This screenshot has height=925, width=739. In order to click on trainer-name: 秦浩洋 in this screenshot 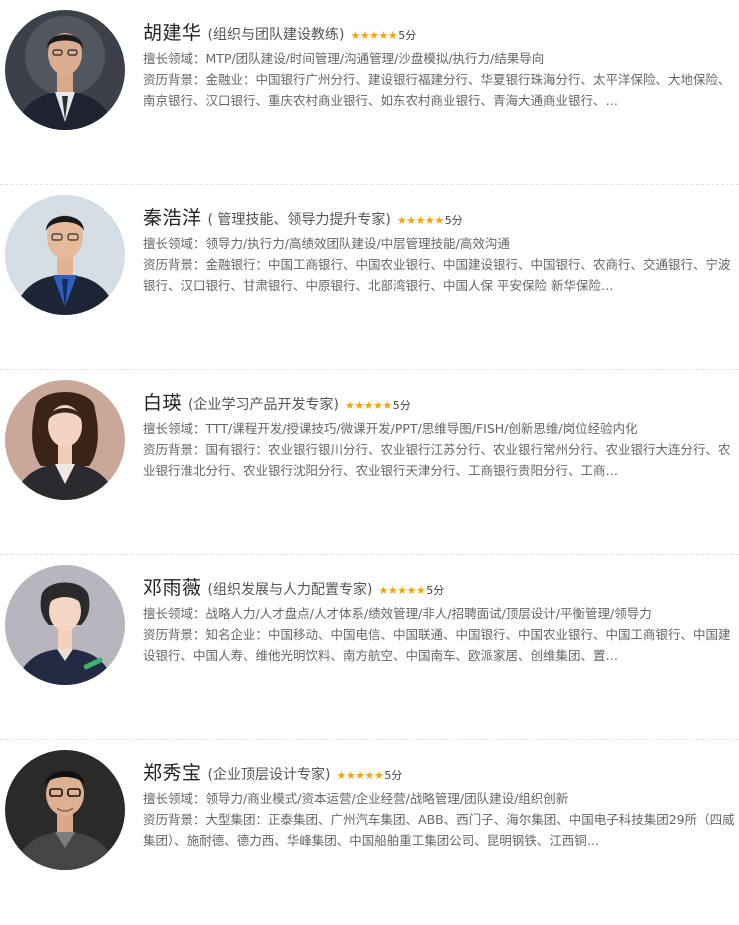, I will do `click(172, 216)`.